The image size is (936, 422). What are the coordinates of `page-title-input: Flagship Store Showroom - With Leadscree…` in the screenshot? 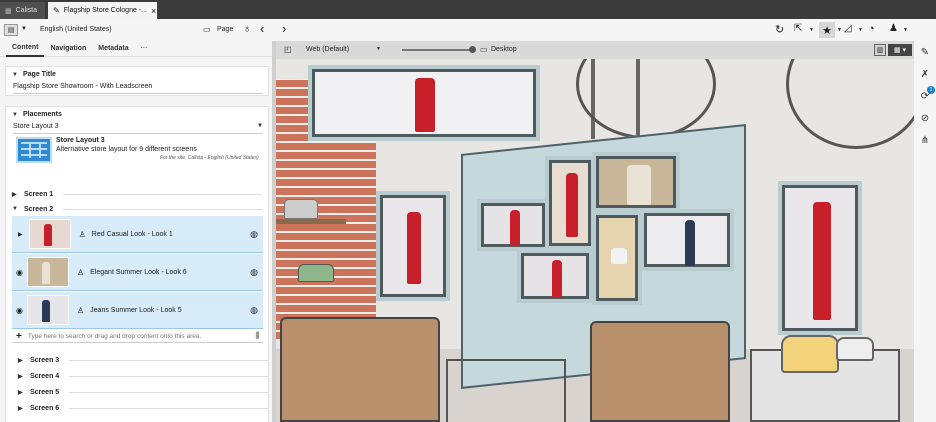 It's located at (138, 88).